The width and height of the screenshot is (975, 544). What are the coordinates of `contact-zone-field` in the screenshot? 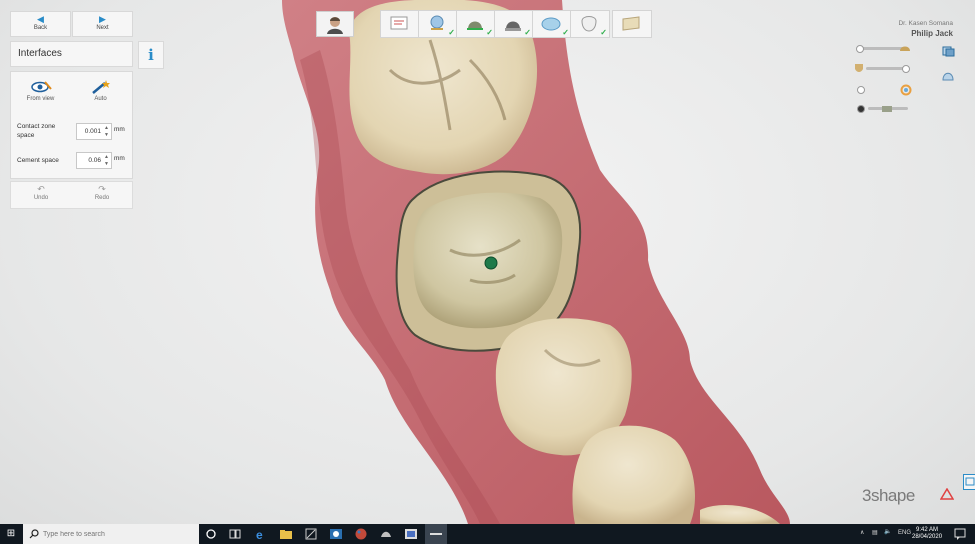 It's located at (89, 131).